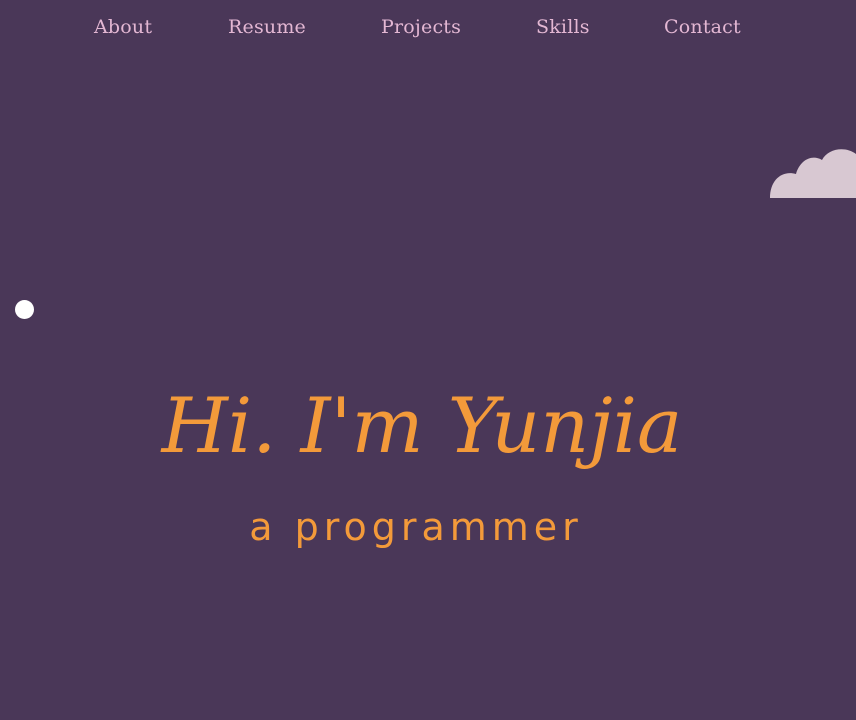  I want to click on cloud-icon, so click(813, 173).